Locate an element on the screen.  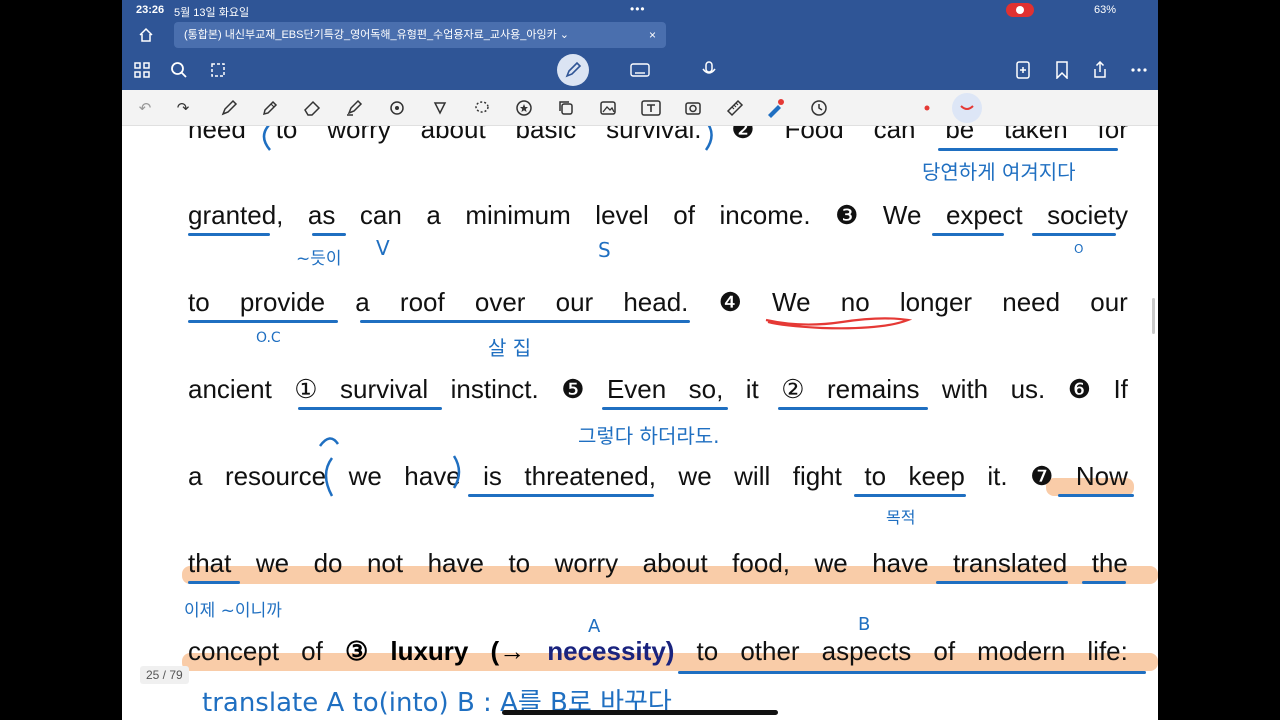
eraser-icon is located at coordinates (312, 108).